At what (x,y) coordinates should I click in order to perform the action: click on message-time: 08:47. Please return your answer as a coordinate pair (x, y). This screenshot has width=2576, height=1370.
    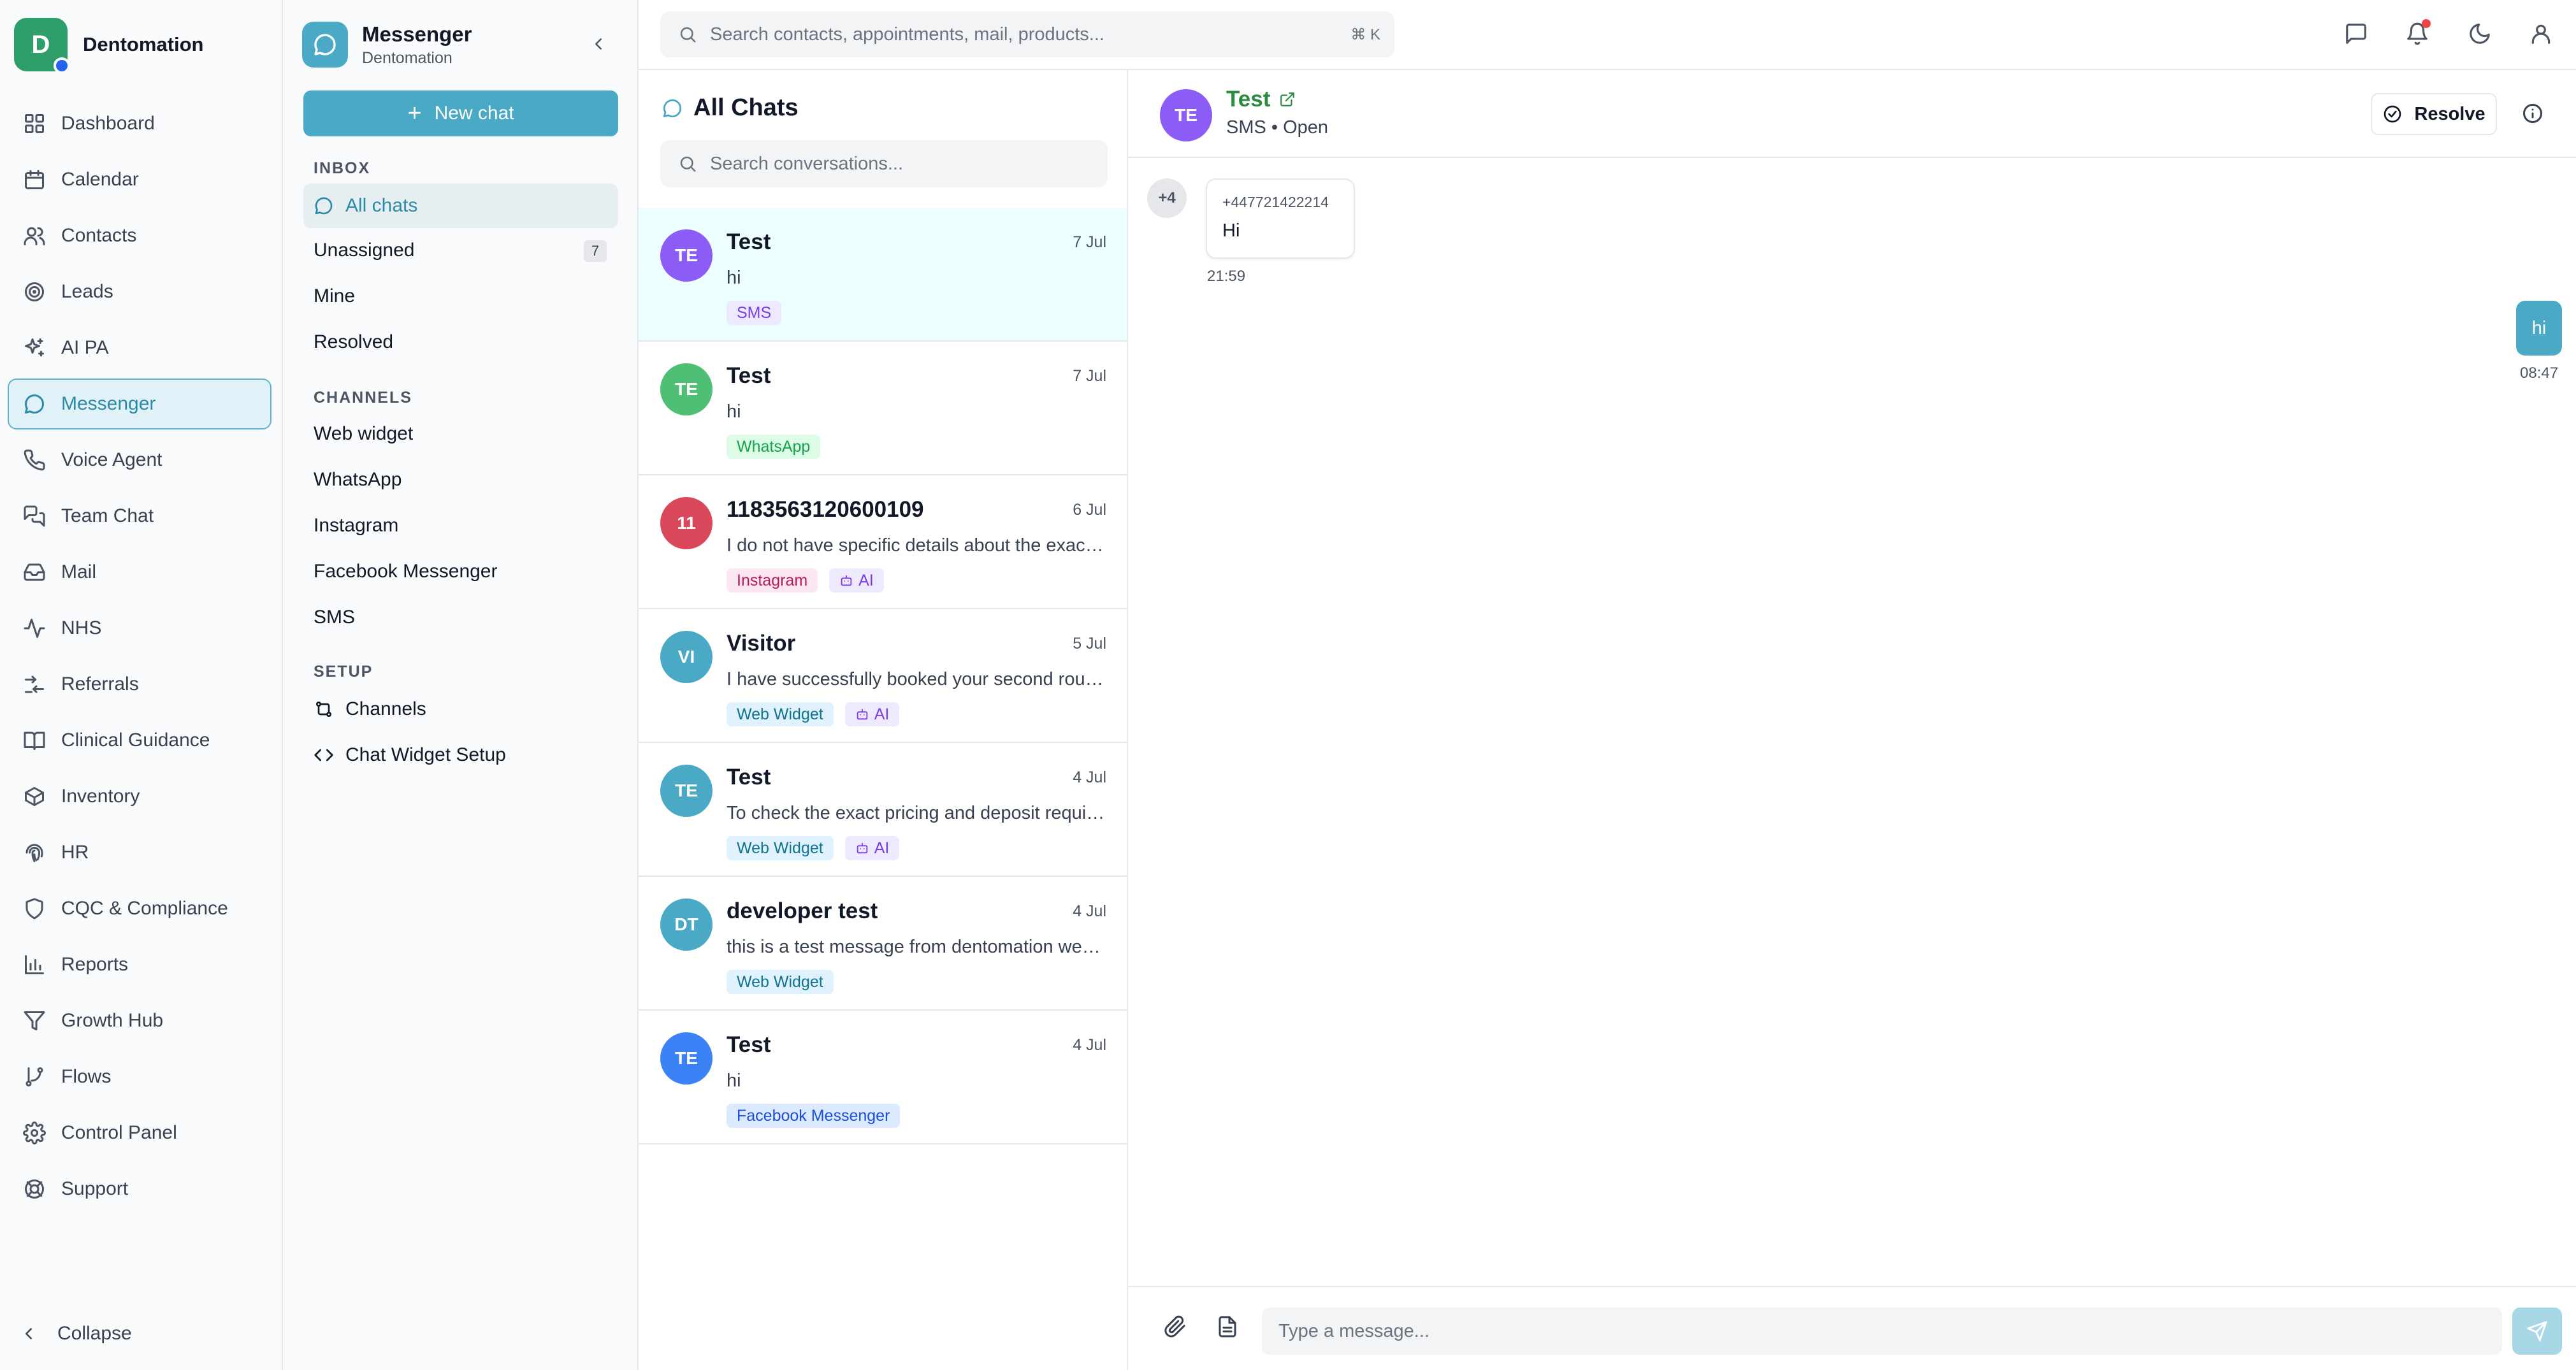
    Looking at the image, I should click on (2539, 373).